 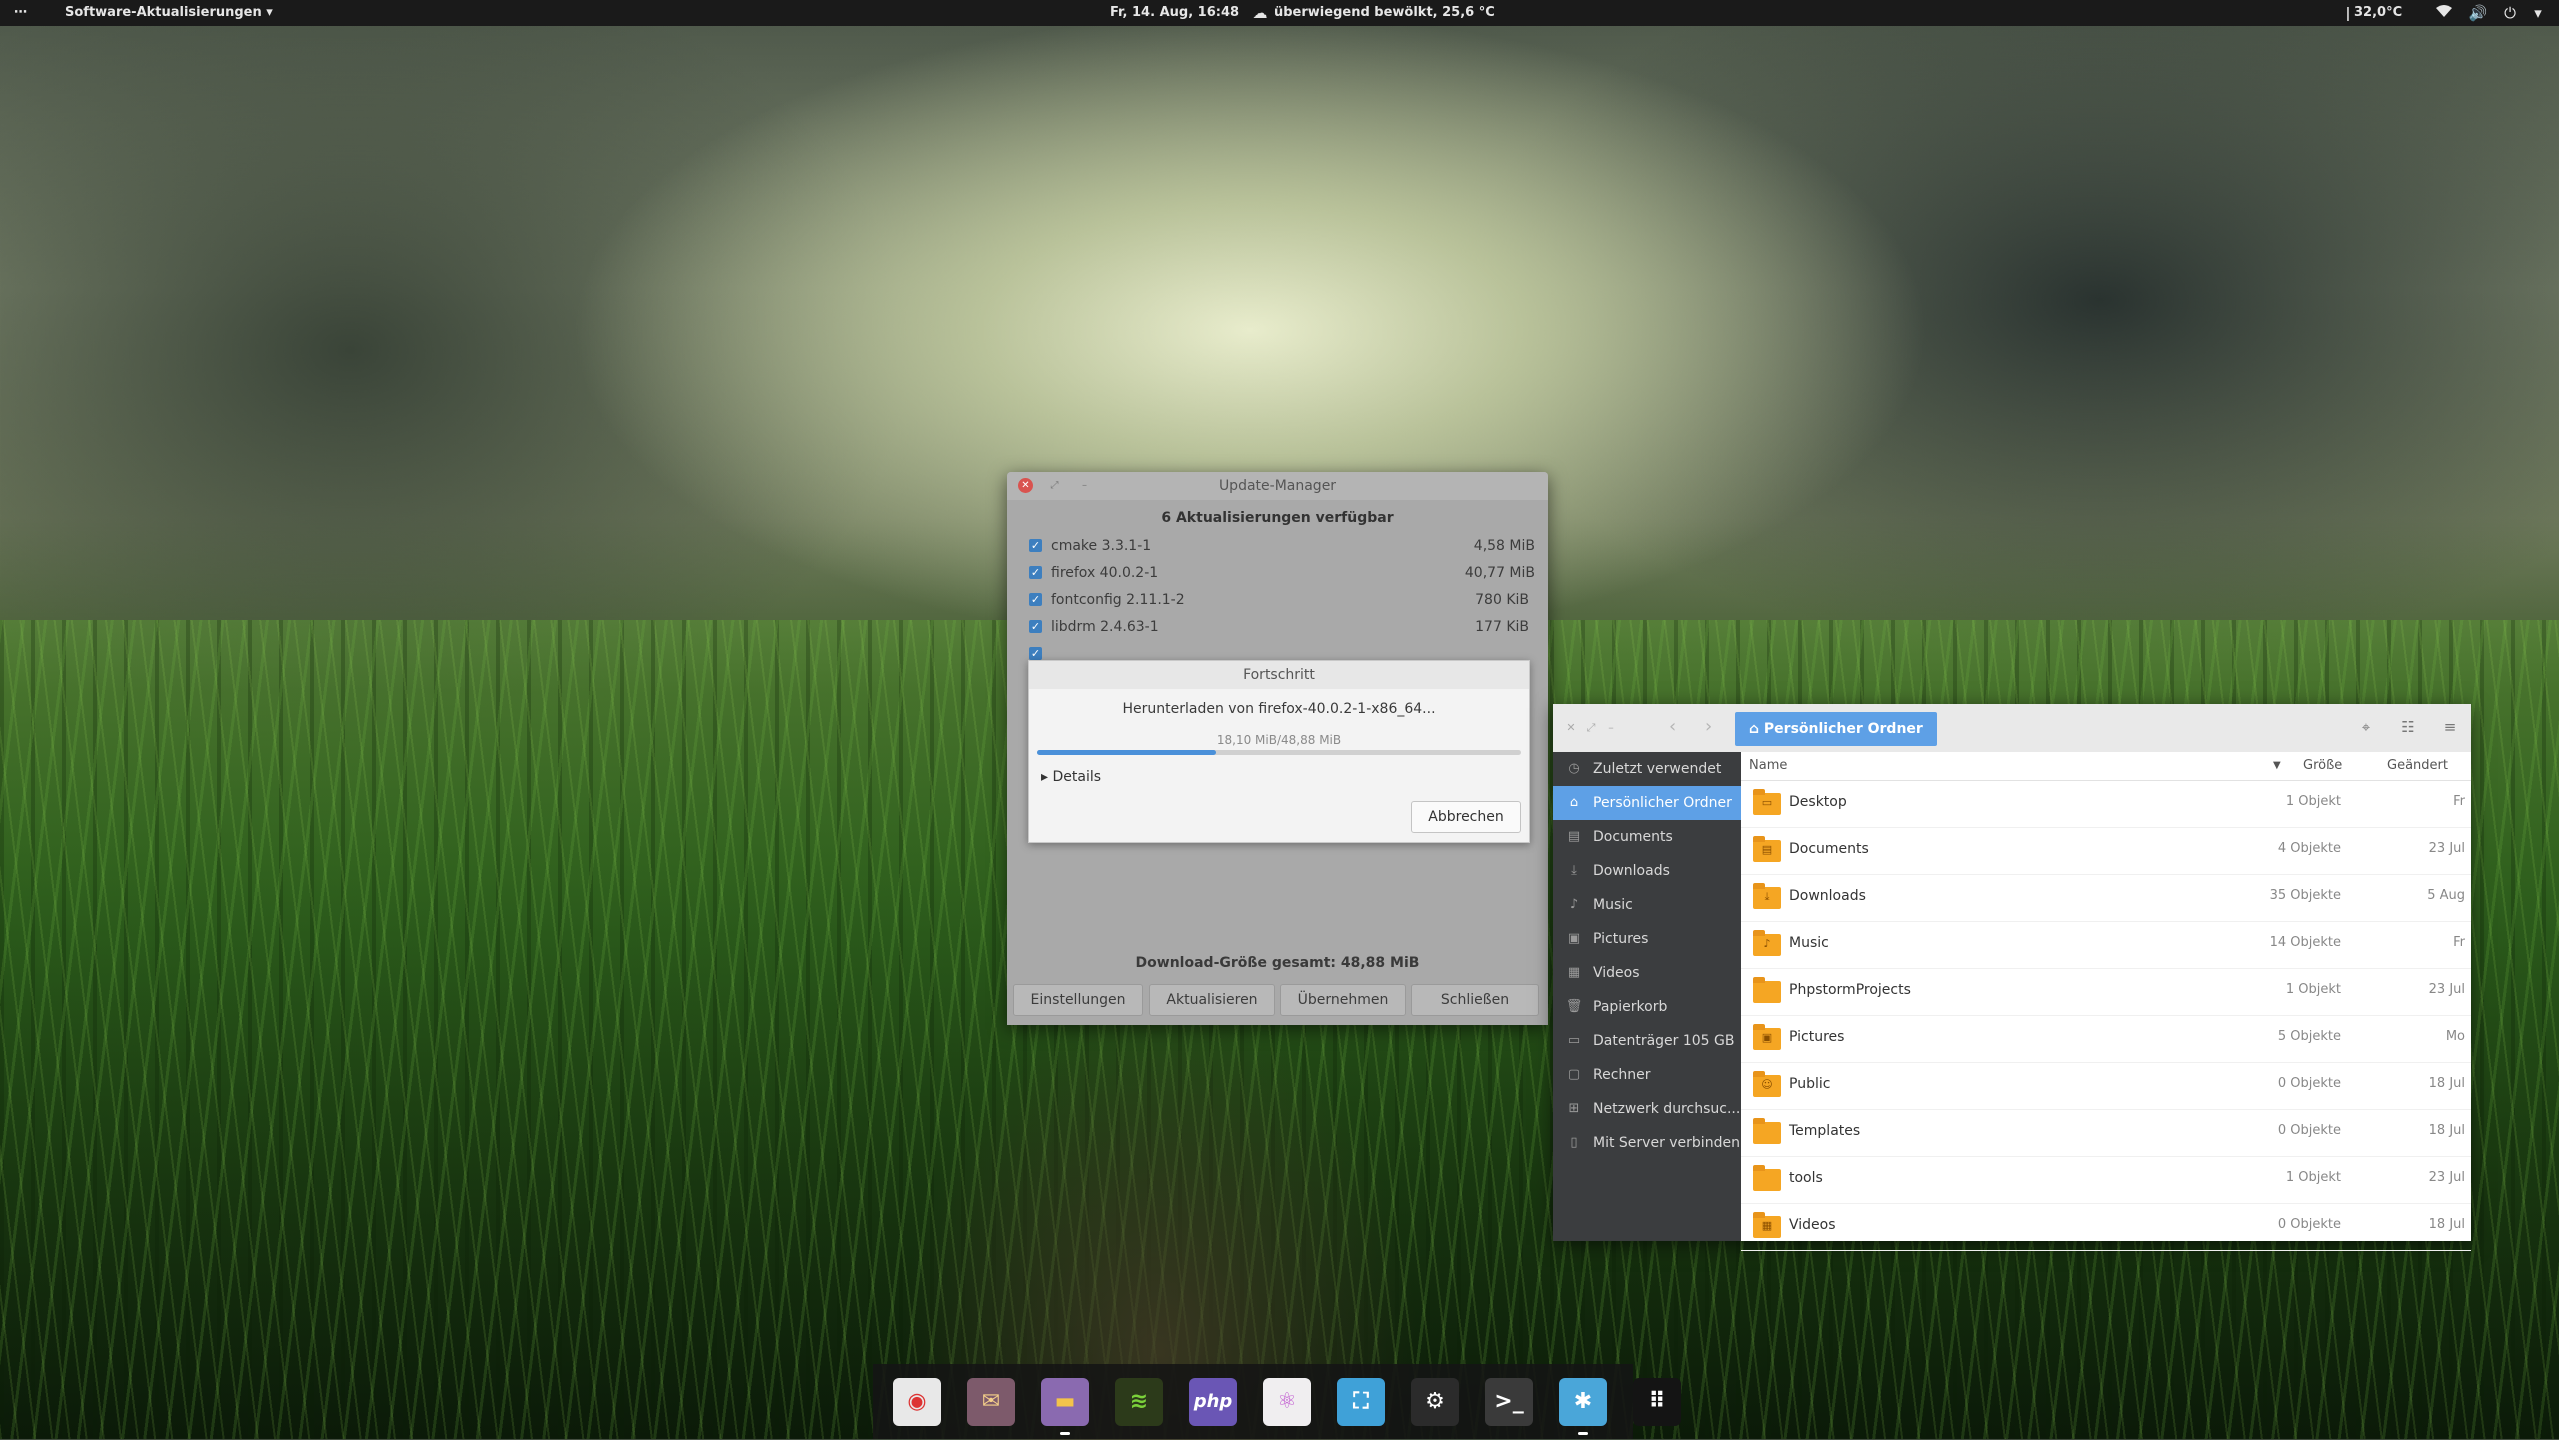 What do you see at coordinates (1708, 726) in the screenshot?
I see `forward-icon: ›` at bounding box center [1708, 726].